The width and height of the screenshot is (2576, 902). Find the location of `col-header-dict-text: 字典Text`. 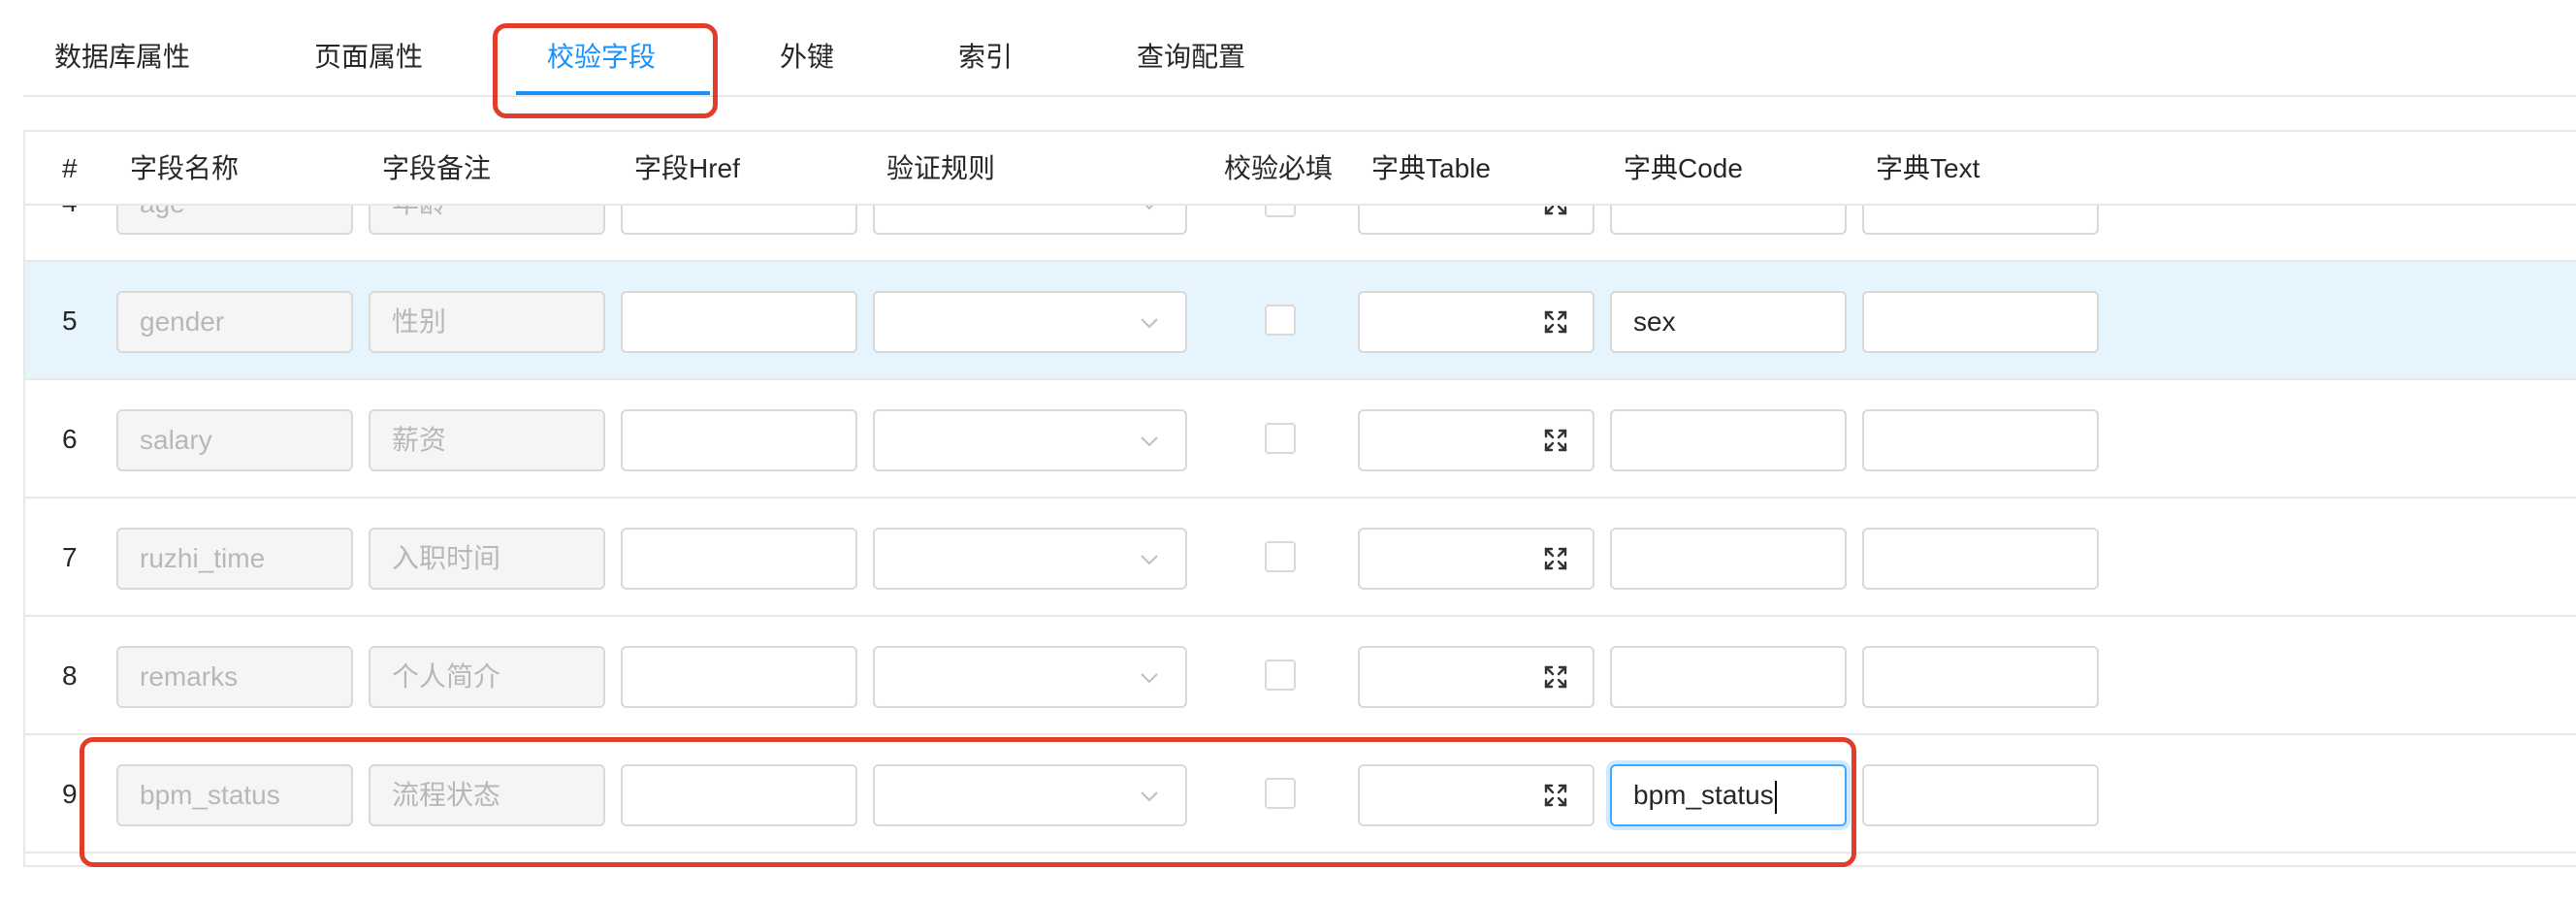

col-header-dict-text: 字典Text is located at coordinates (1928, 168).